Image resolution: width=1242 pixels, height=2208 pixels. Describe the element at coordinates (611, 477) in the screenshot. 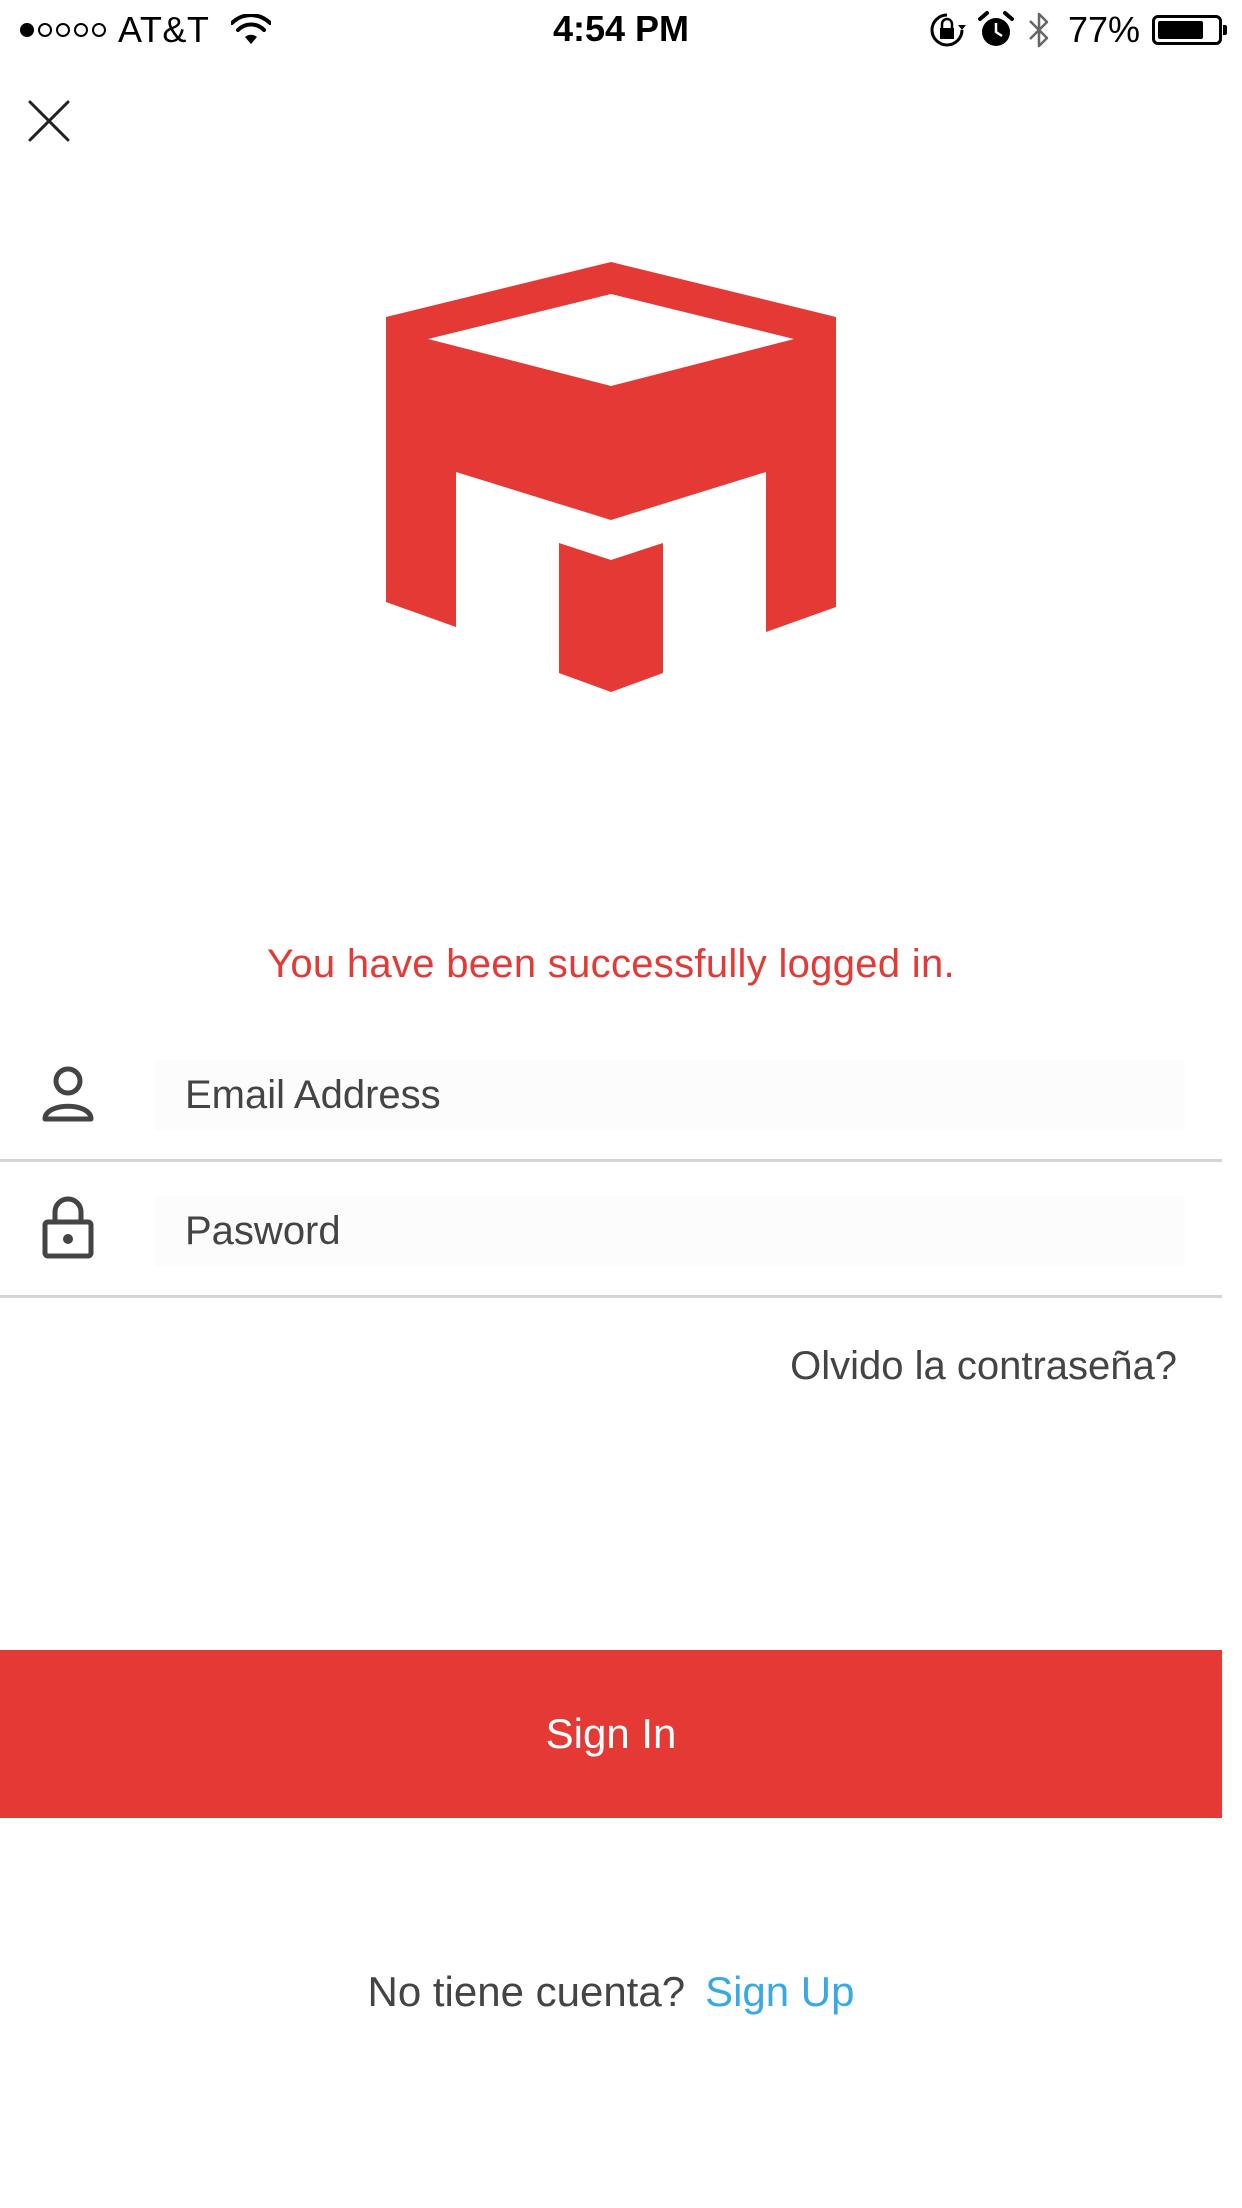

I see `cube-m-logo` at that location.